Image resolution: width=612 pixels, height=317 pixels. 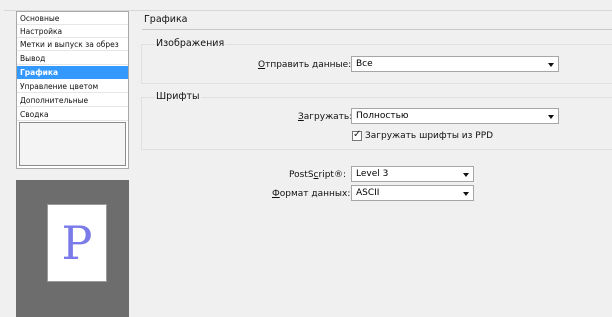 I want to click on checkmark-icon: ✓, so click(x=357, y=134).